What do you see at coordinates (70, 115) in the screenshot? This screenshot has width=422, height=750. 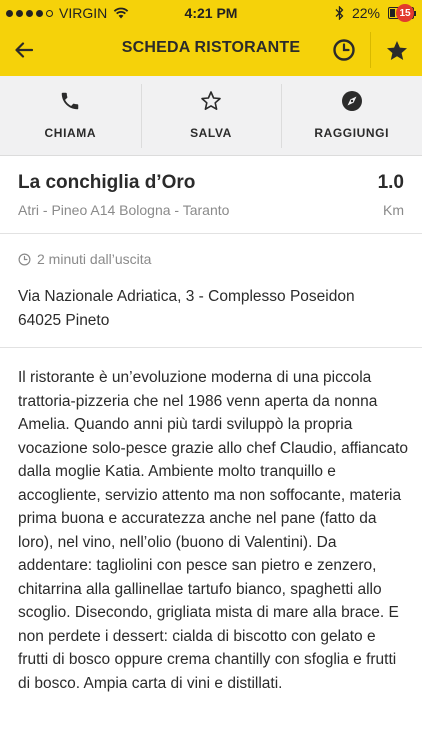 I see `call-button: CHIAMA` at bounding box center [70, 115].